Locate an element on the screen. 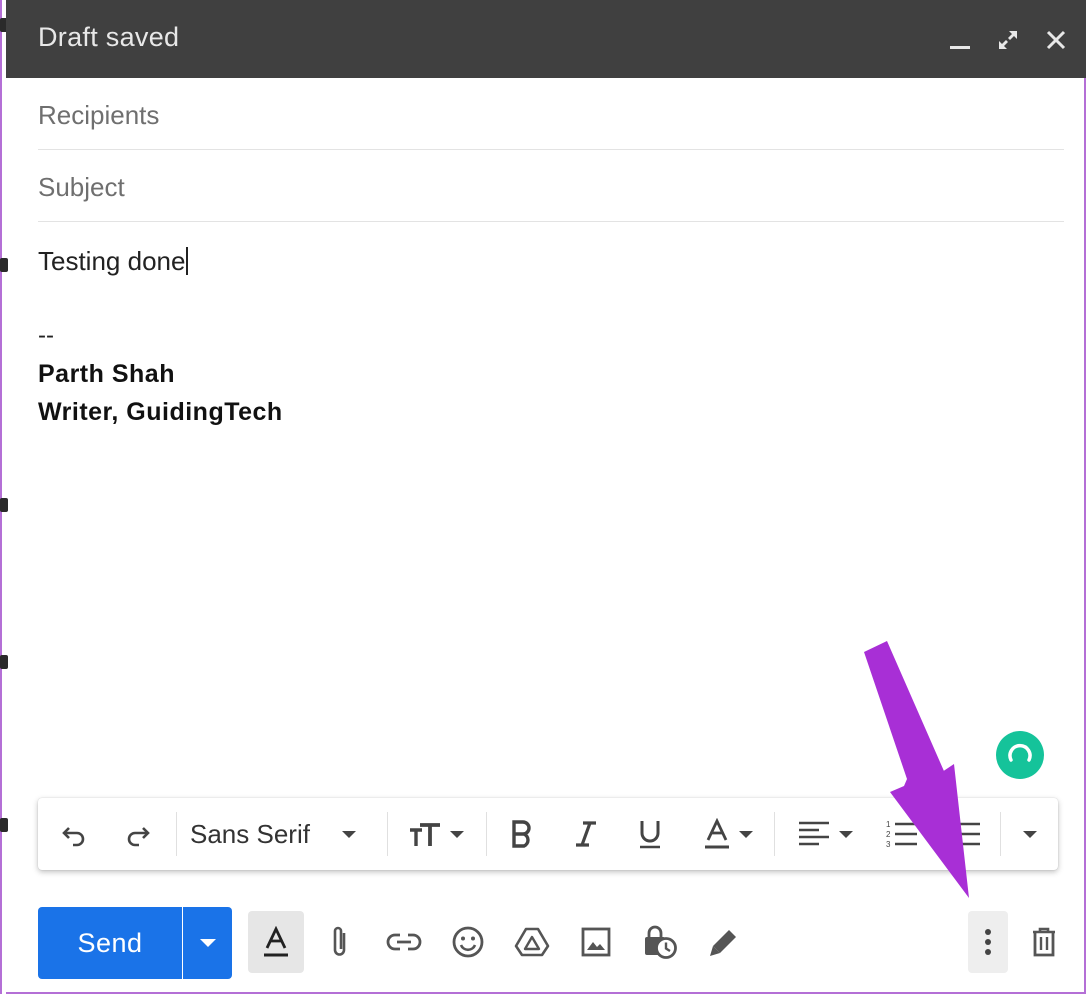 The image size is (1086, 994). text-color-button is located at coordinates (728, 834).